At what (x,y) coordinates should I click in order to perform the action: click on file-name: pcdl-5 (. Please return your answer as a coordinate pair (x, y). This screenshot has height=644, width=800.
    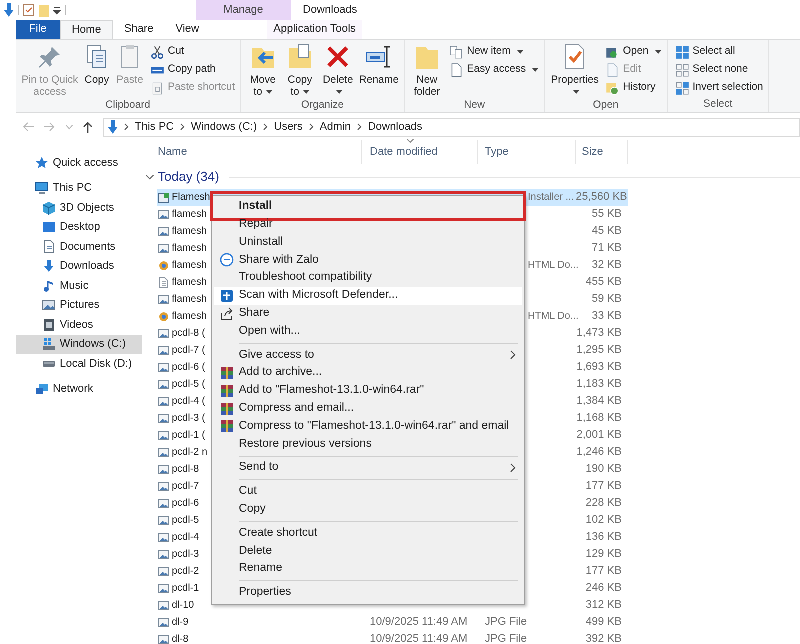
    Looking at the image, I should click on (189, 385).